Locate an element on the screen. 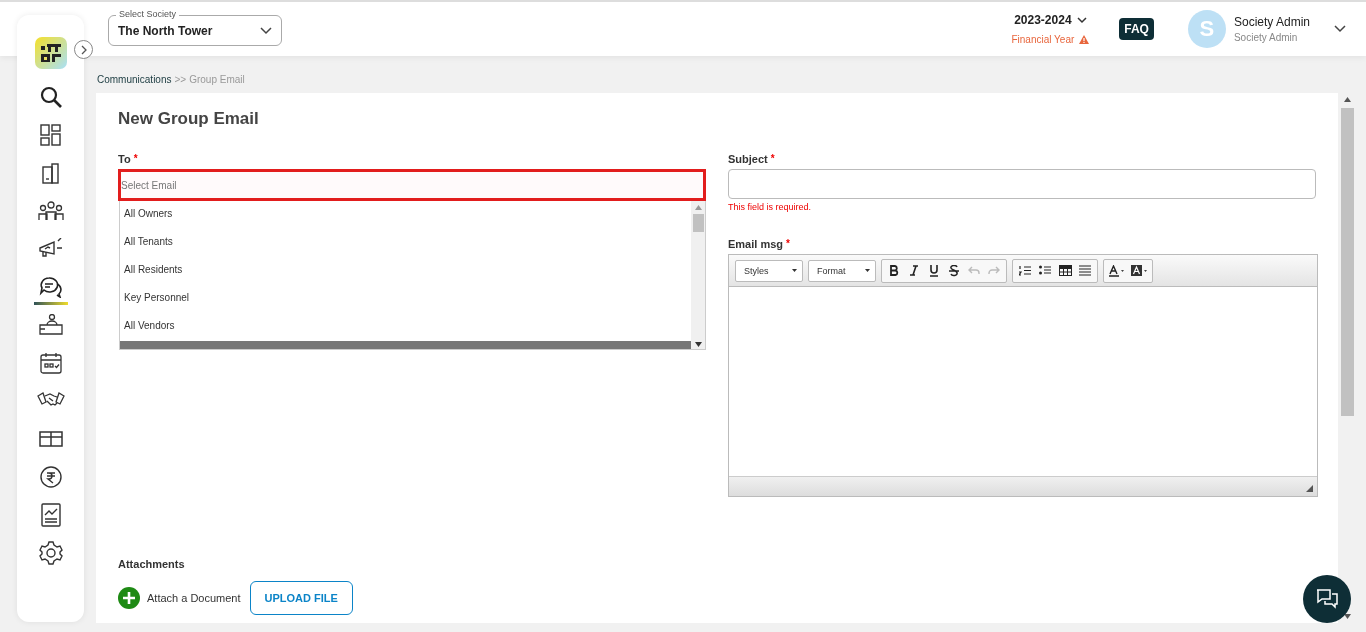 The image size is (1366, 632). section-label: Attachments is located at coordinates (152, 564).